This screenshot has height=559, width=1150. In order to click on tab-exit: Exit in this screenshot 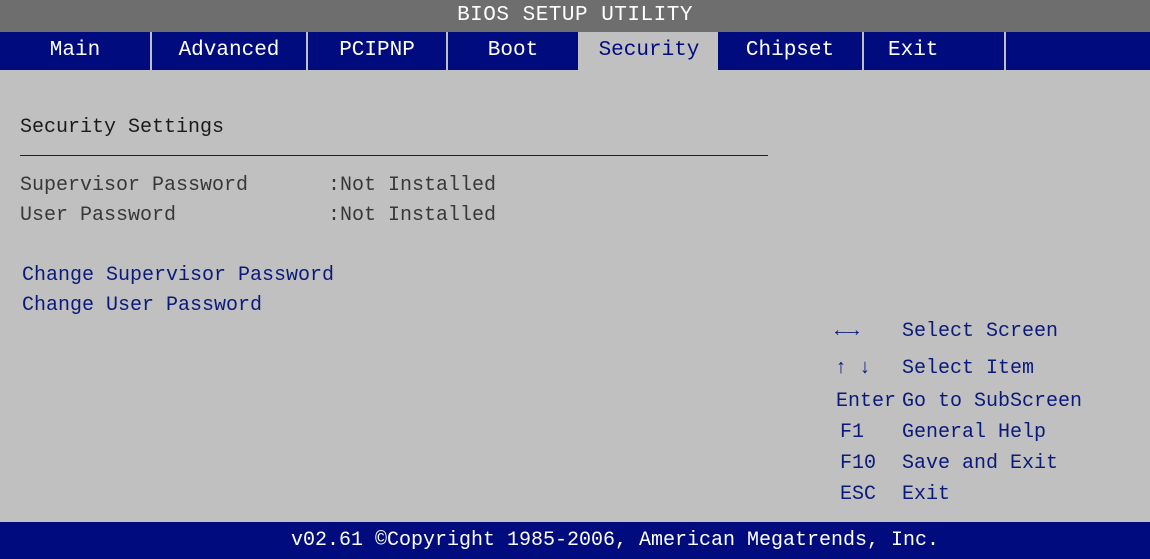, I will do `click(935, 51)`.